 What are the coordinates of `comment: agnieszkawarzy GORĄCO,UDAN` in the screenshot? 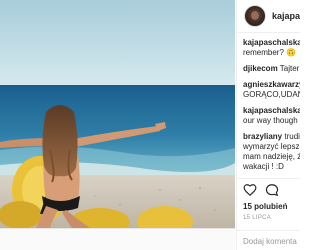 It's located at (271, 90).